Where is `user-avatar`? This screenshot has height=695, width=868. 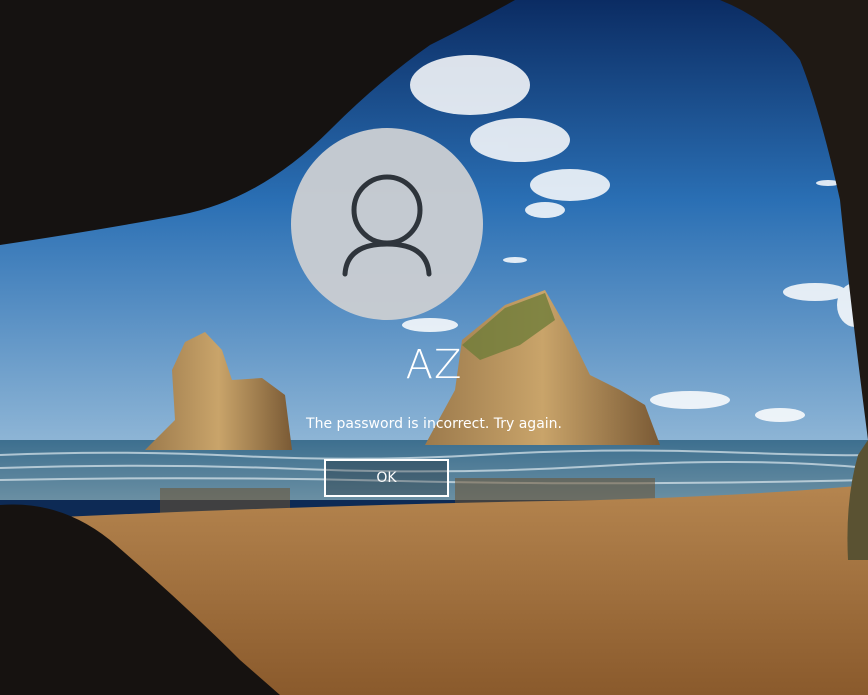 user-avatar is located at coordinates (387, 224).